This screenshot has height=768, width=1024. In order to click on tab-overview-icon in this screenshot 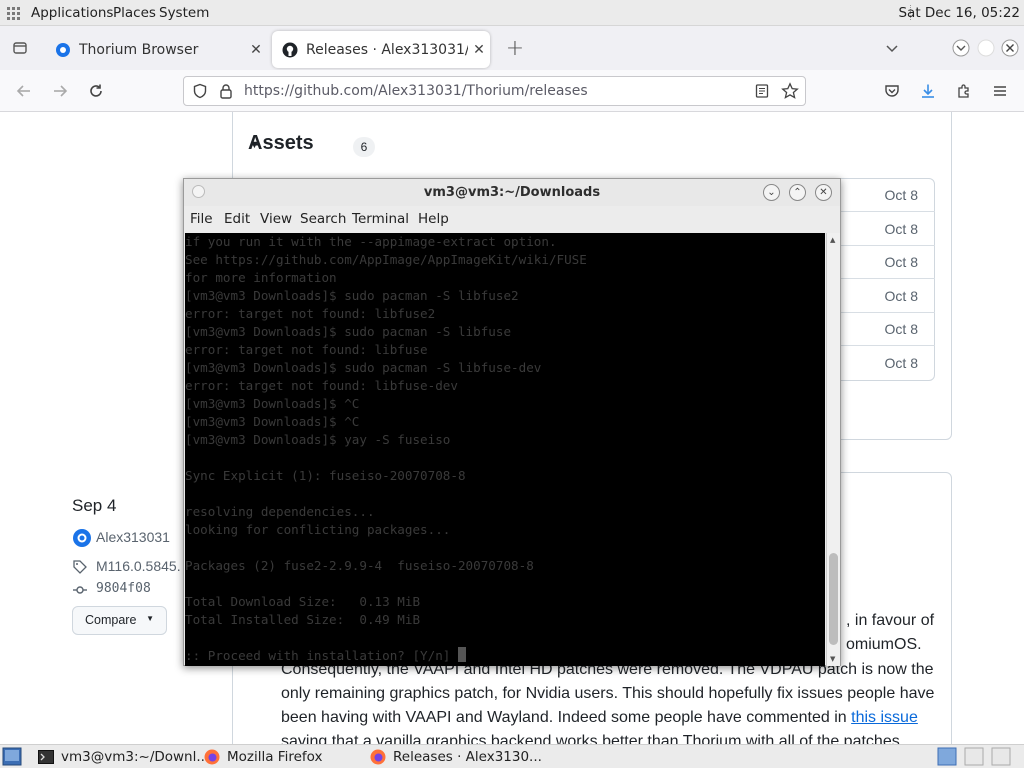, I will do `click(20, 48)`.